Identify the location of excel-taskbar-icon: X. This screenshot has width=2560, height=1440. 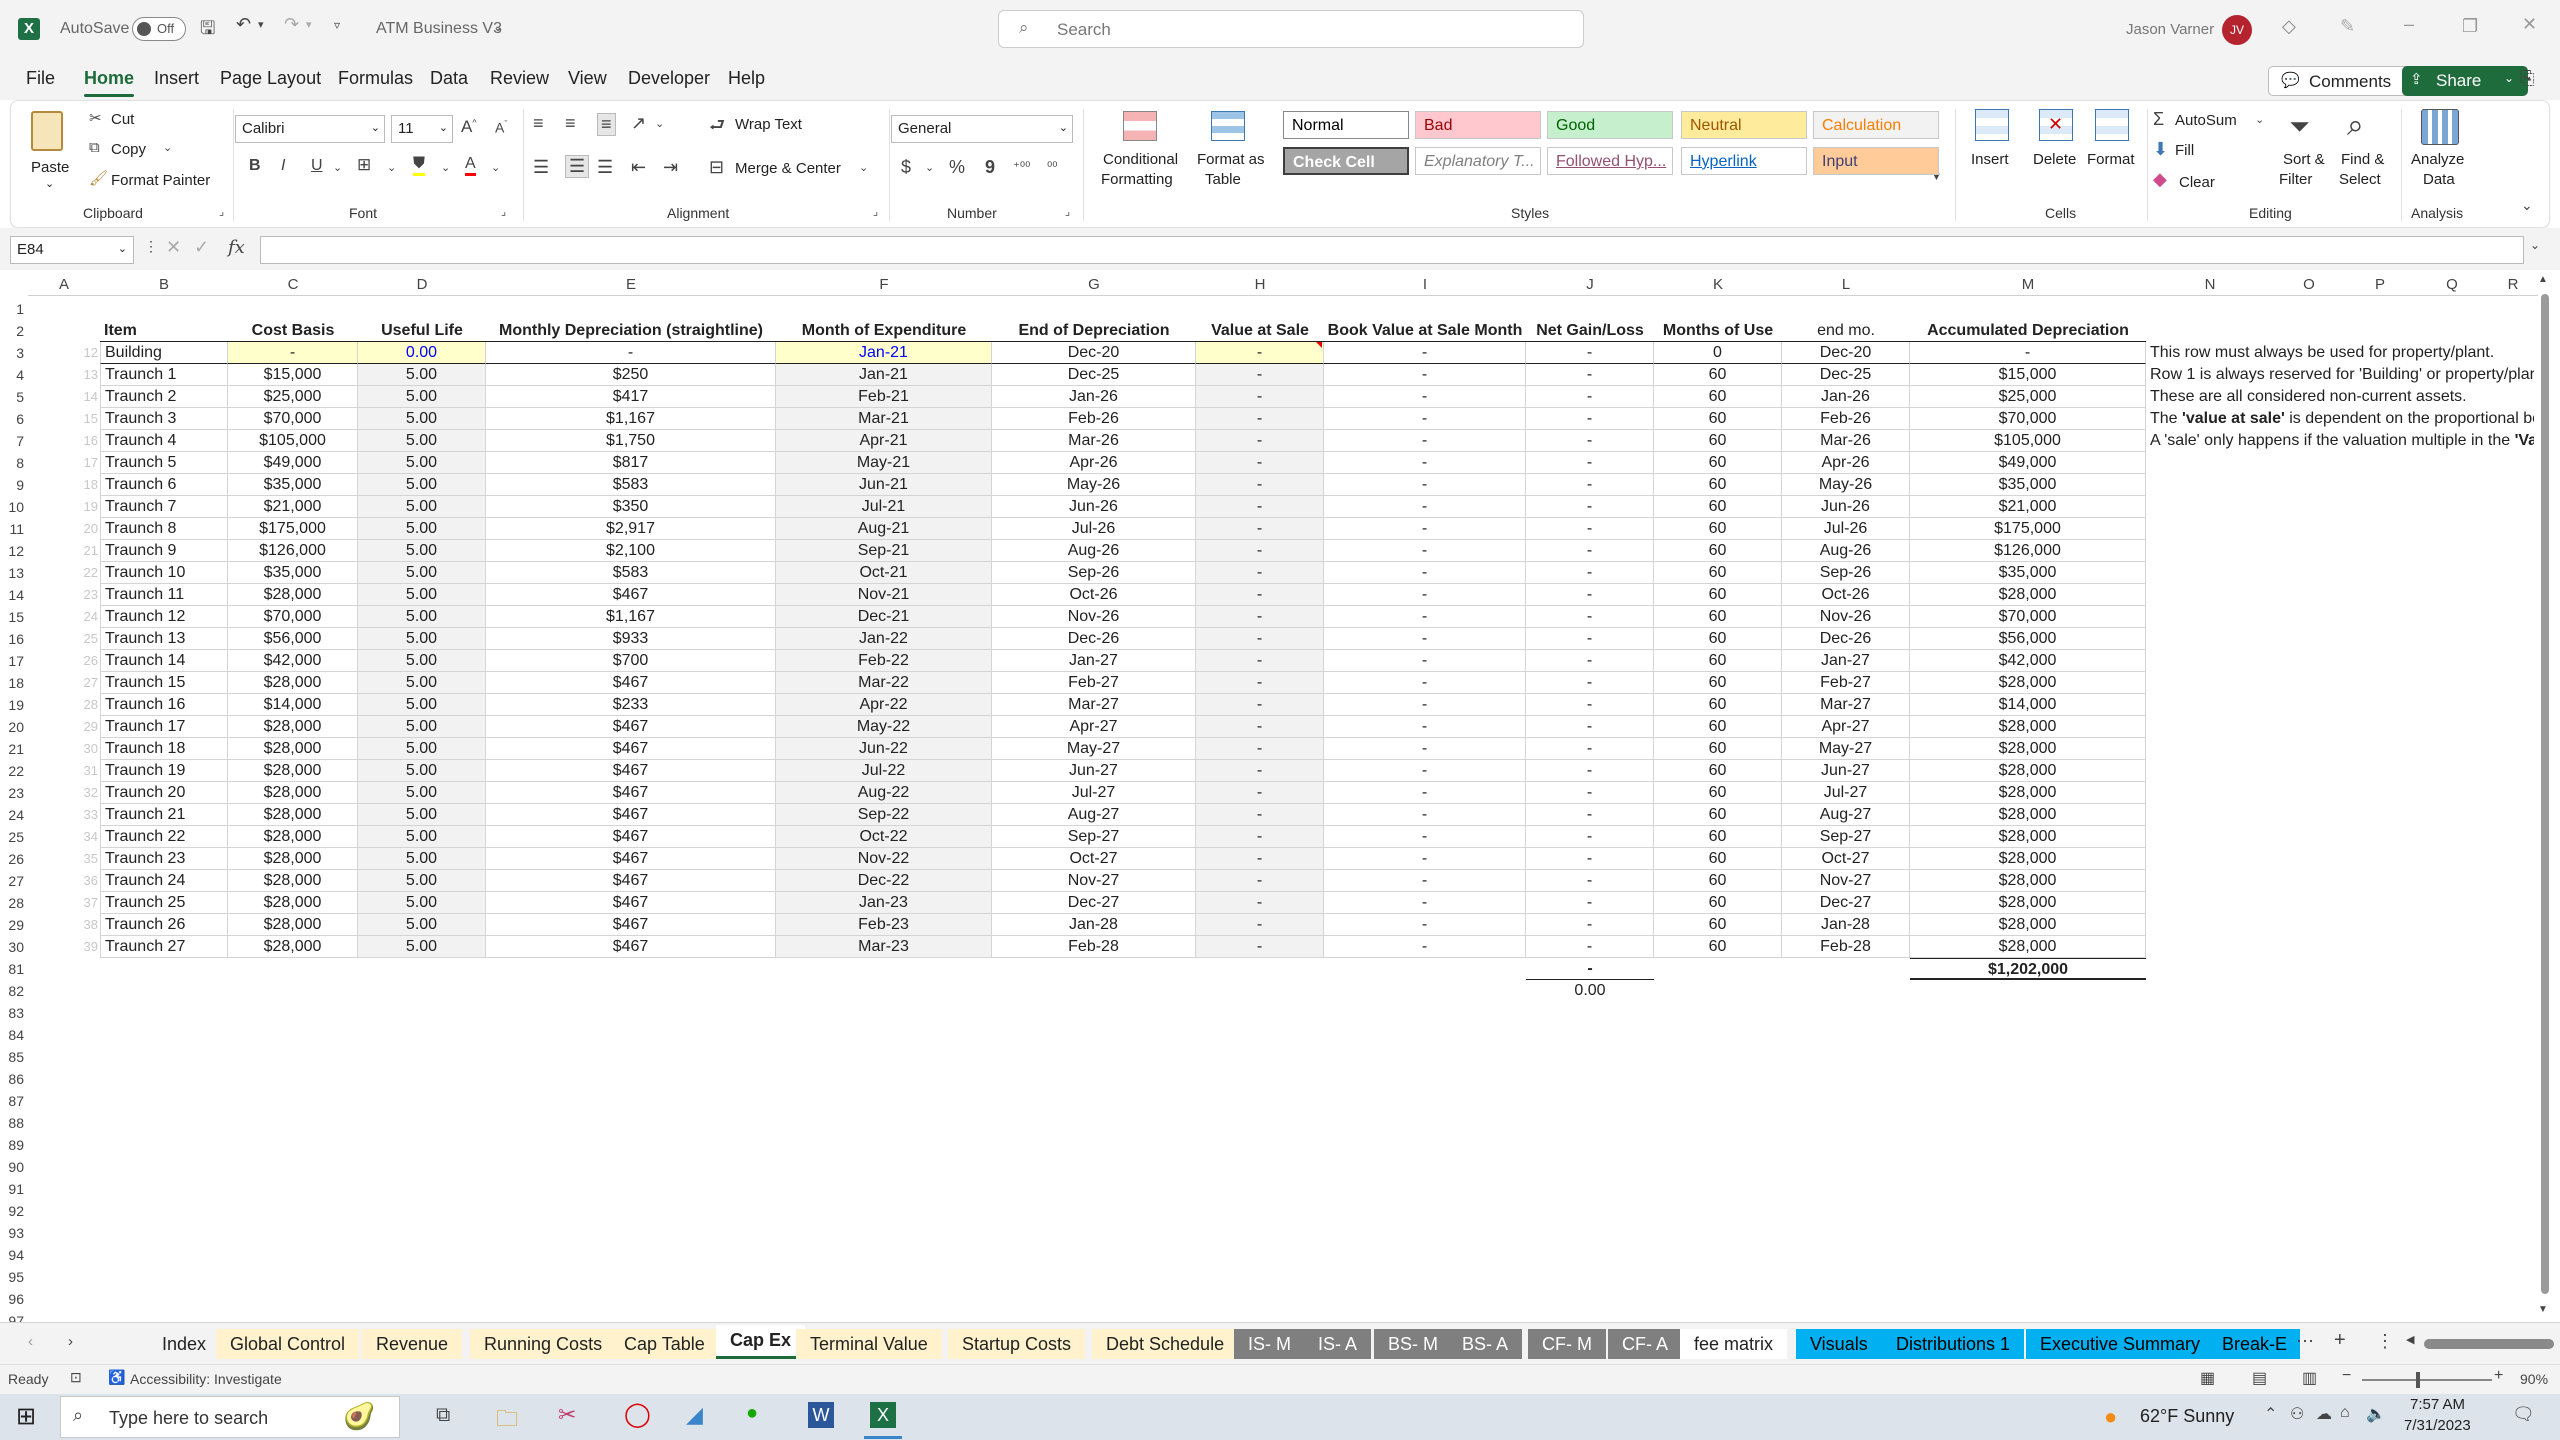
(883, 1415).